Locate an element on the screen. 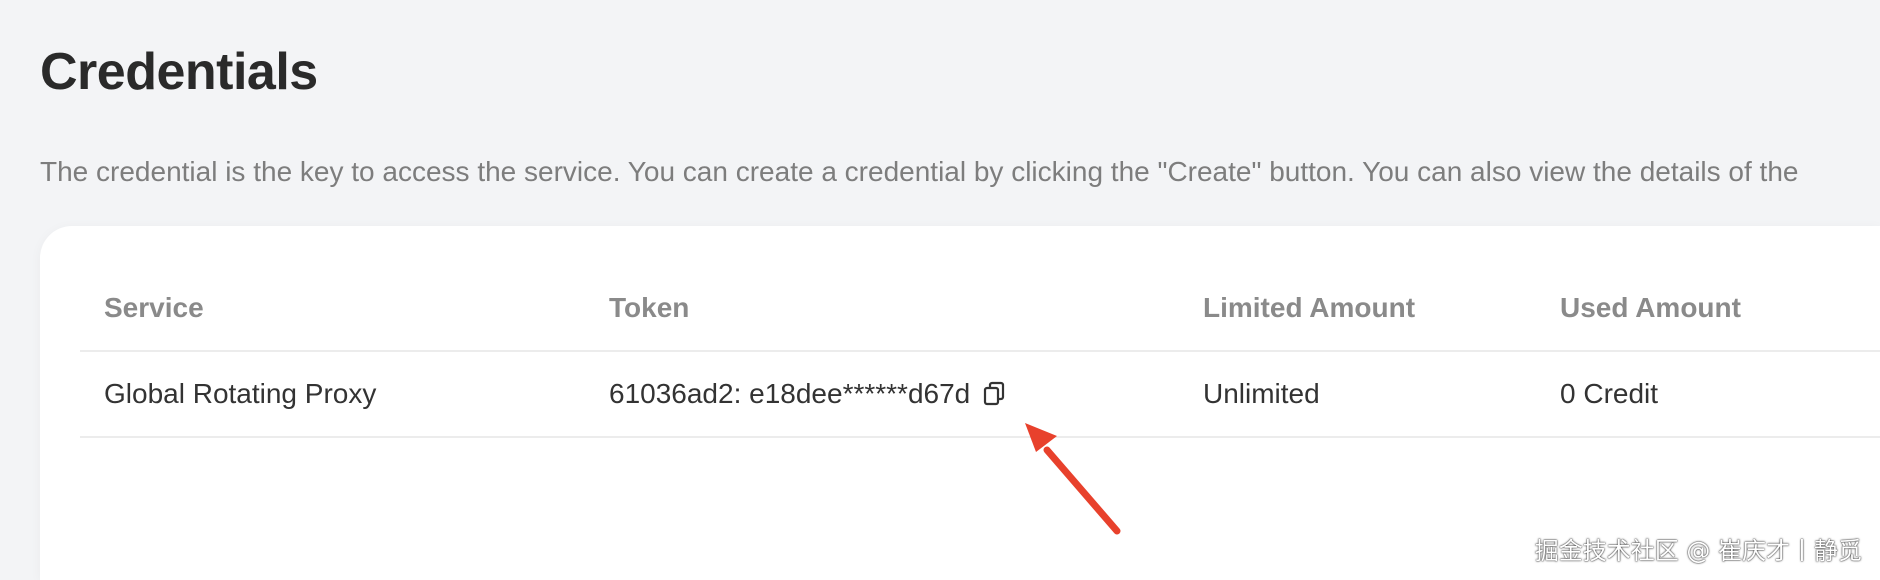 This screenshot has height=580, width=1880. table-header-row: Service Token Limited Amount Used Amount is located at coordinates (980, 309).